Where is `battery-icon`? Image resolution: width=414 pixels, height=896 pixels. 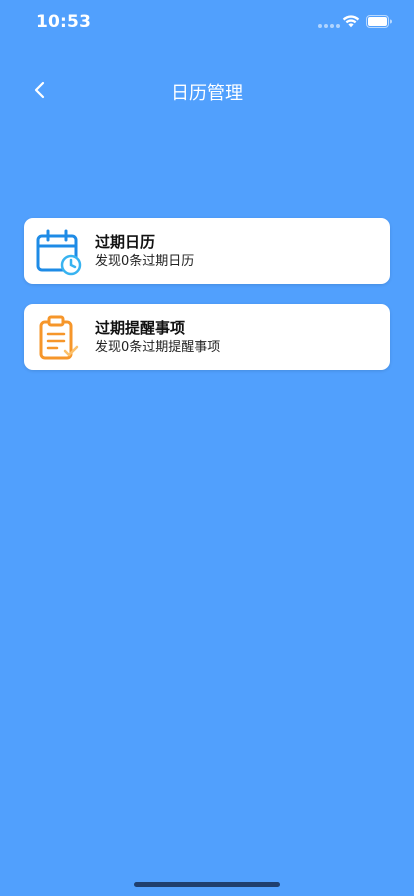 battery-icon is located at coordinates (379, 21).